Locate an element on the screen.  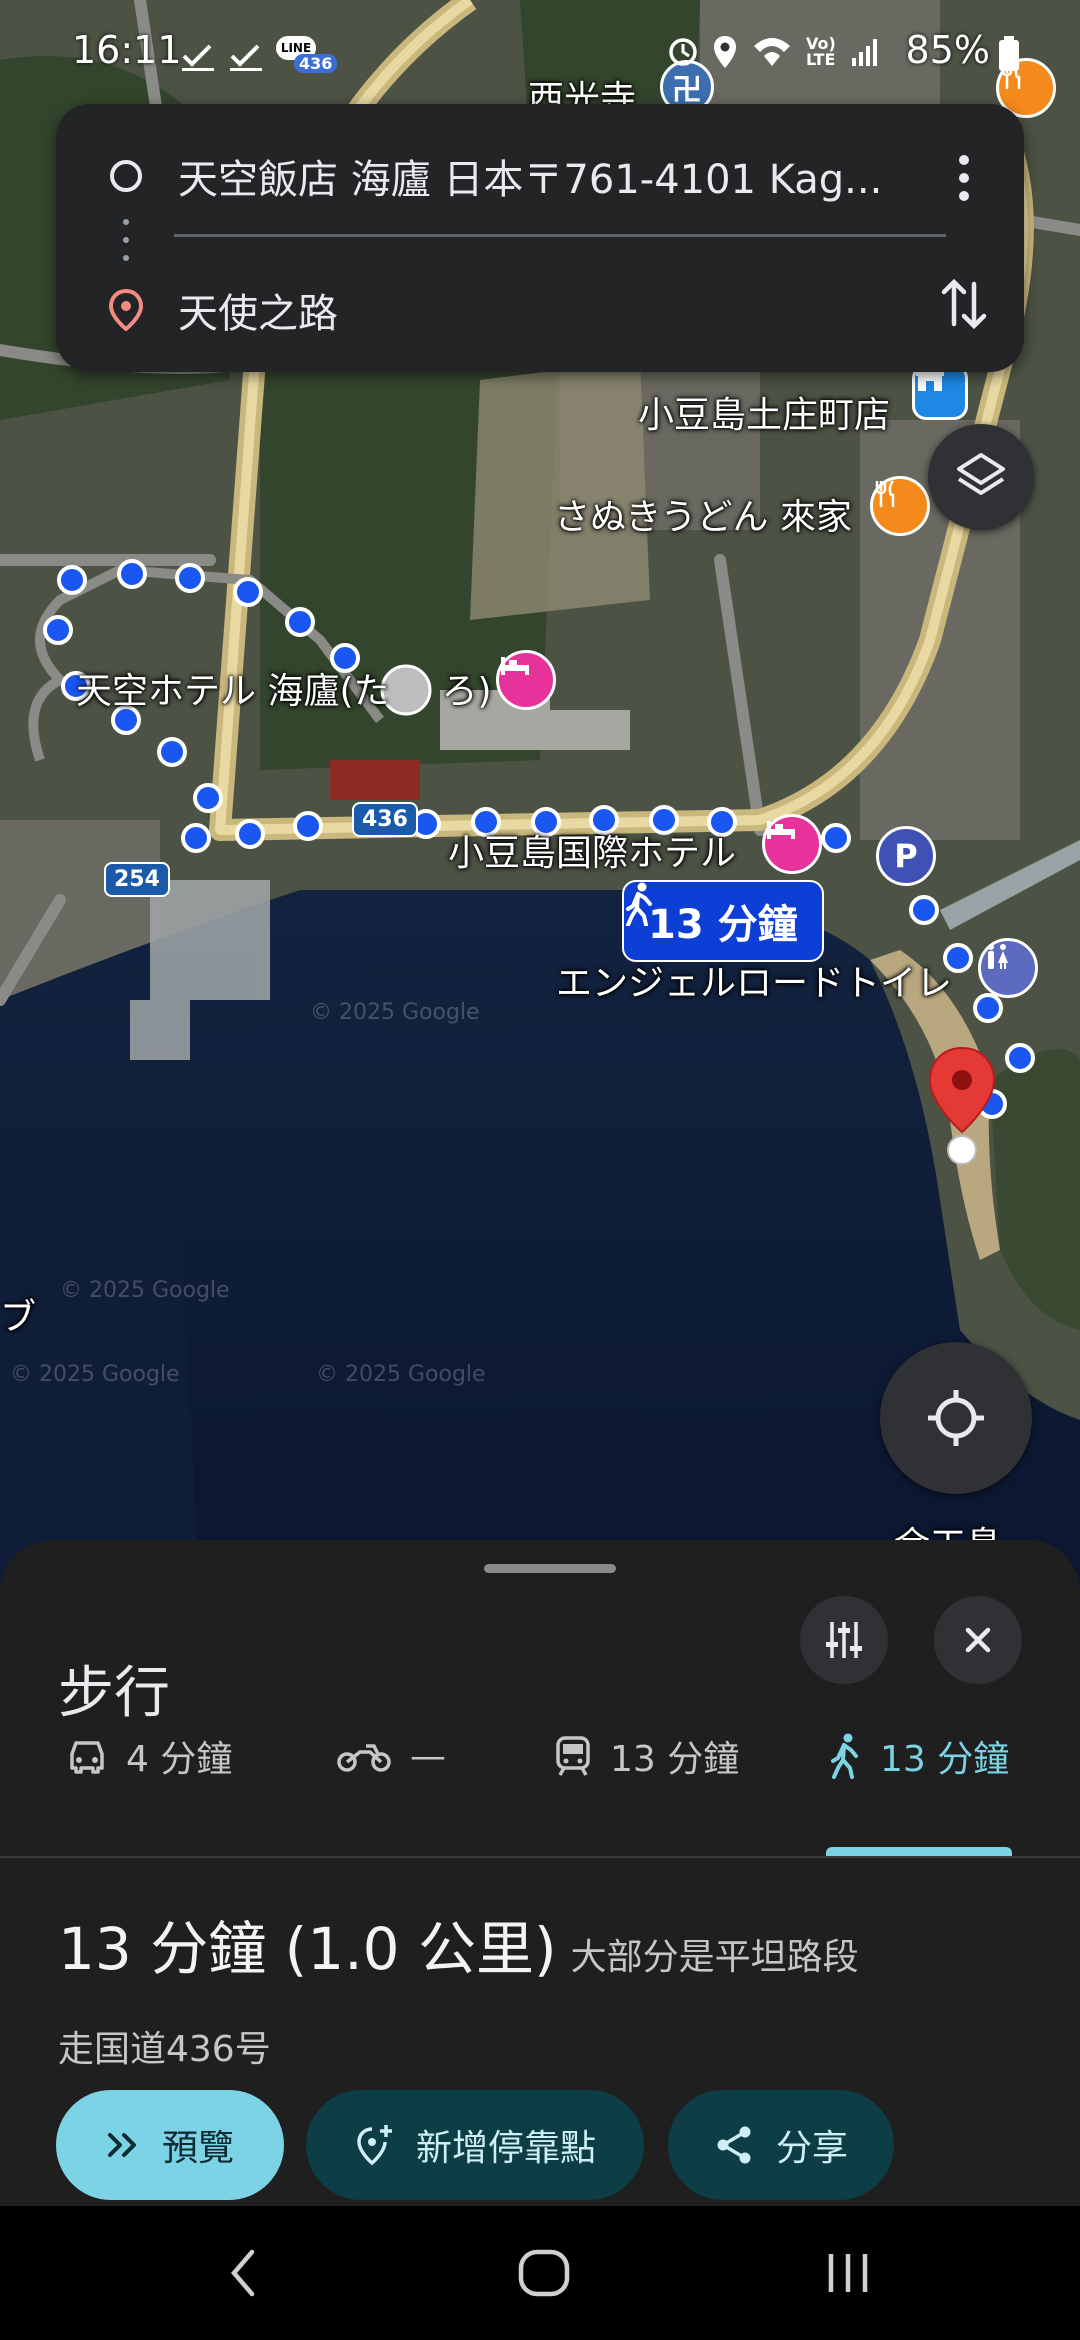
status-system-icons: Vo) LTE is located at coordinates (773, 52).